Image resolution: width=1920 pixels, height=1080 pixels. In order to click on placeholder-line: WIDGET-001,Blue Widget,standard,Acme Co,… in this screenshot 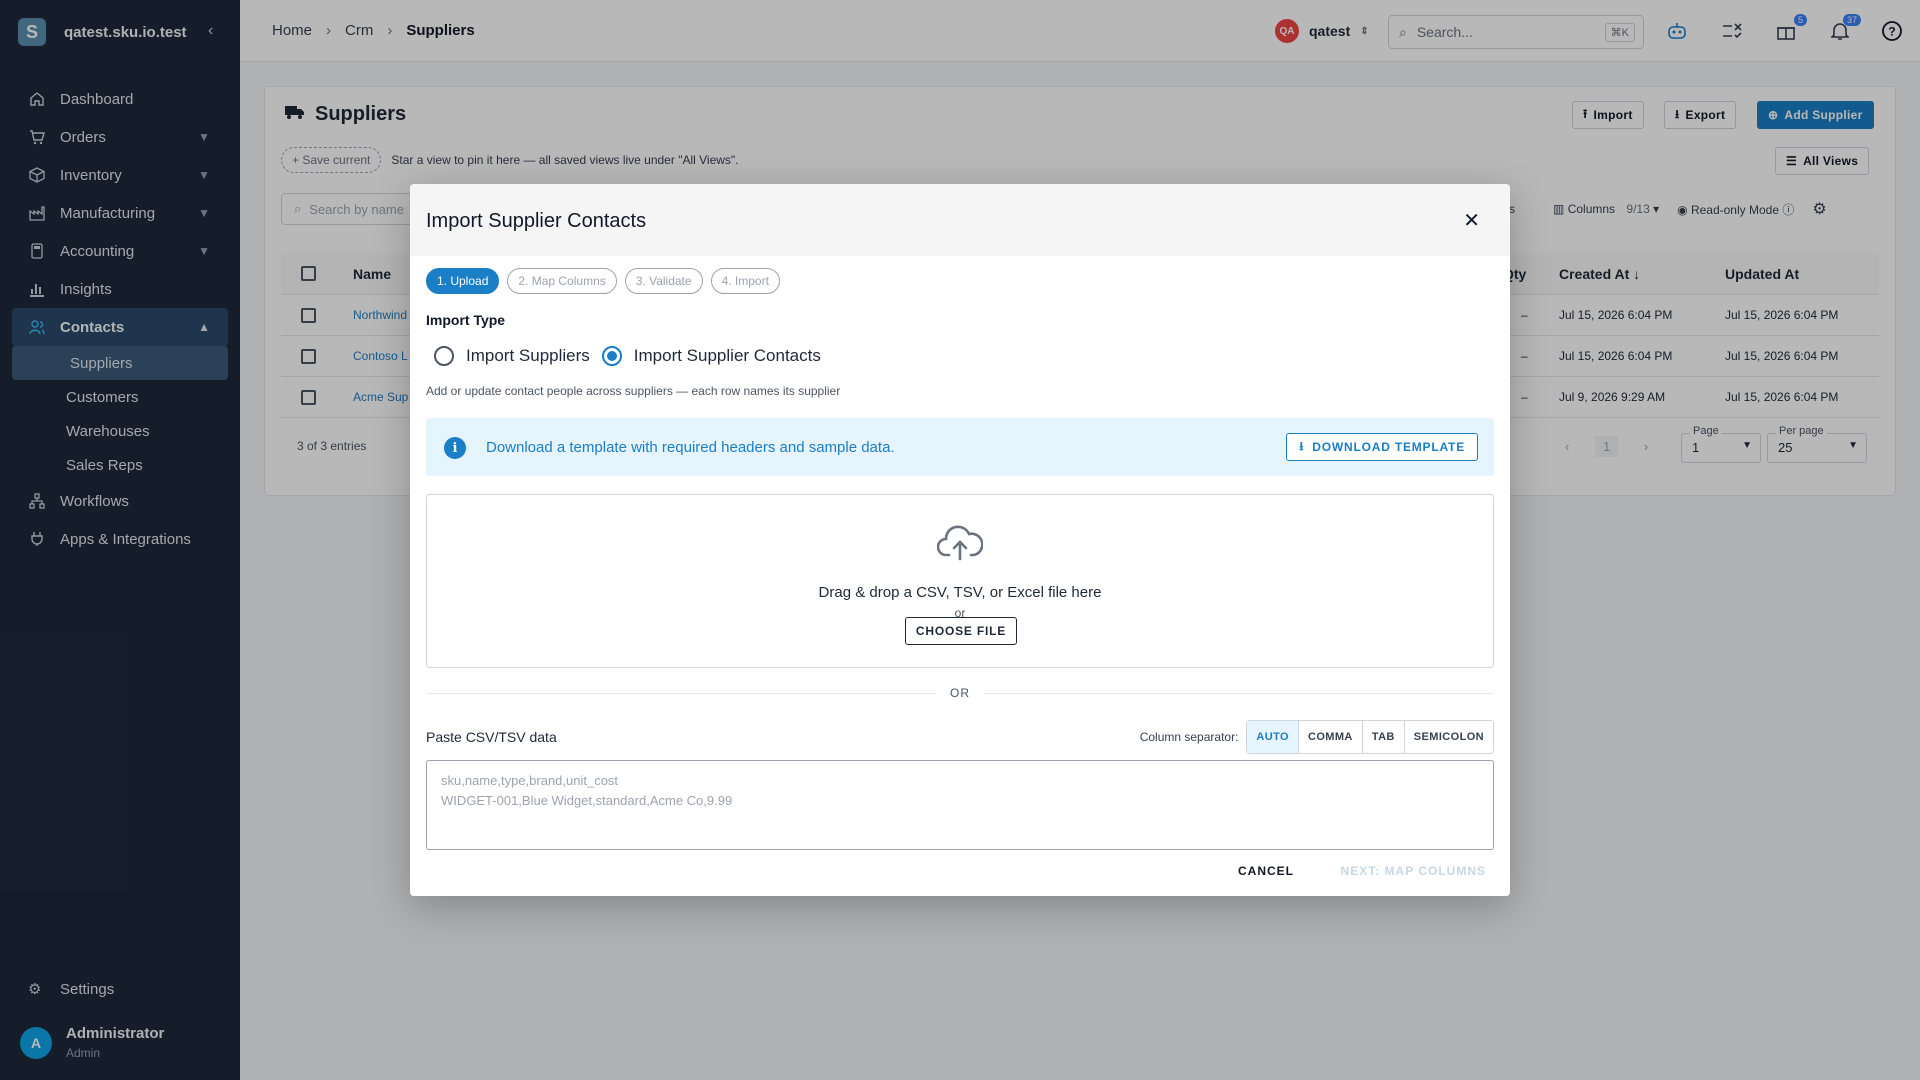, I will do `click(587, 800)`.